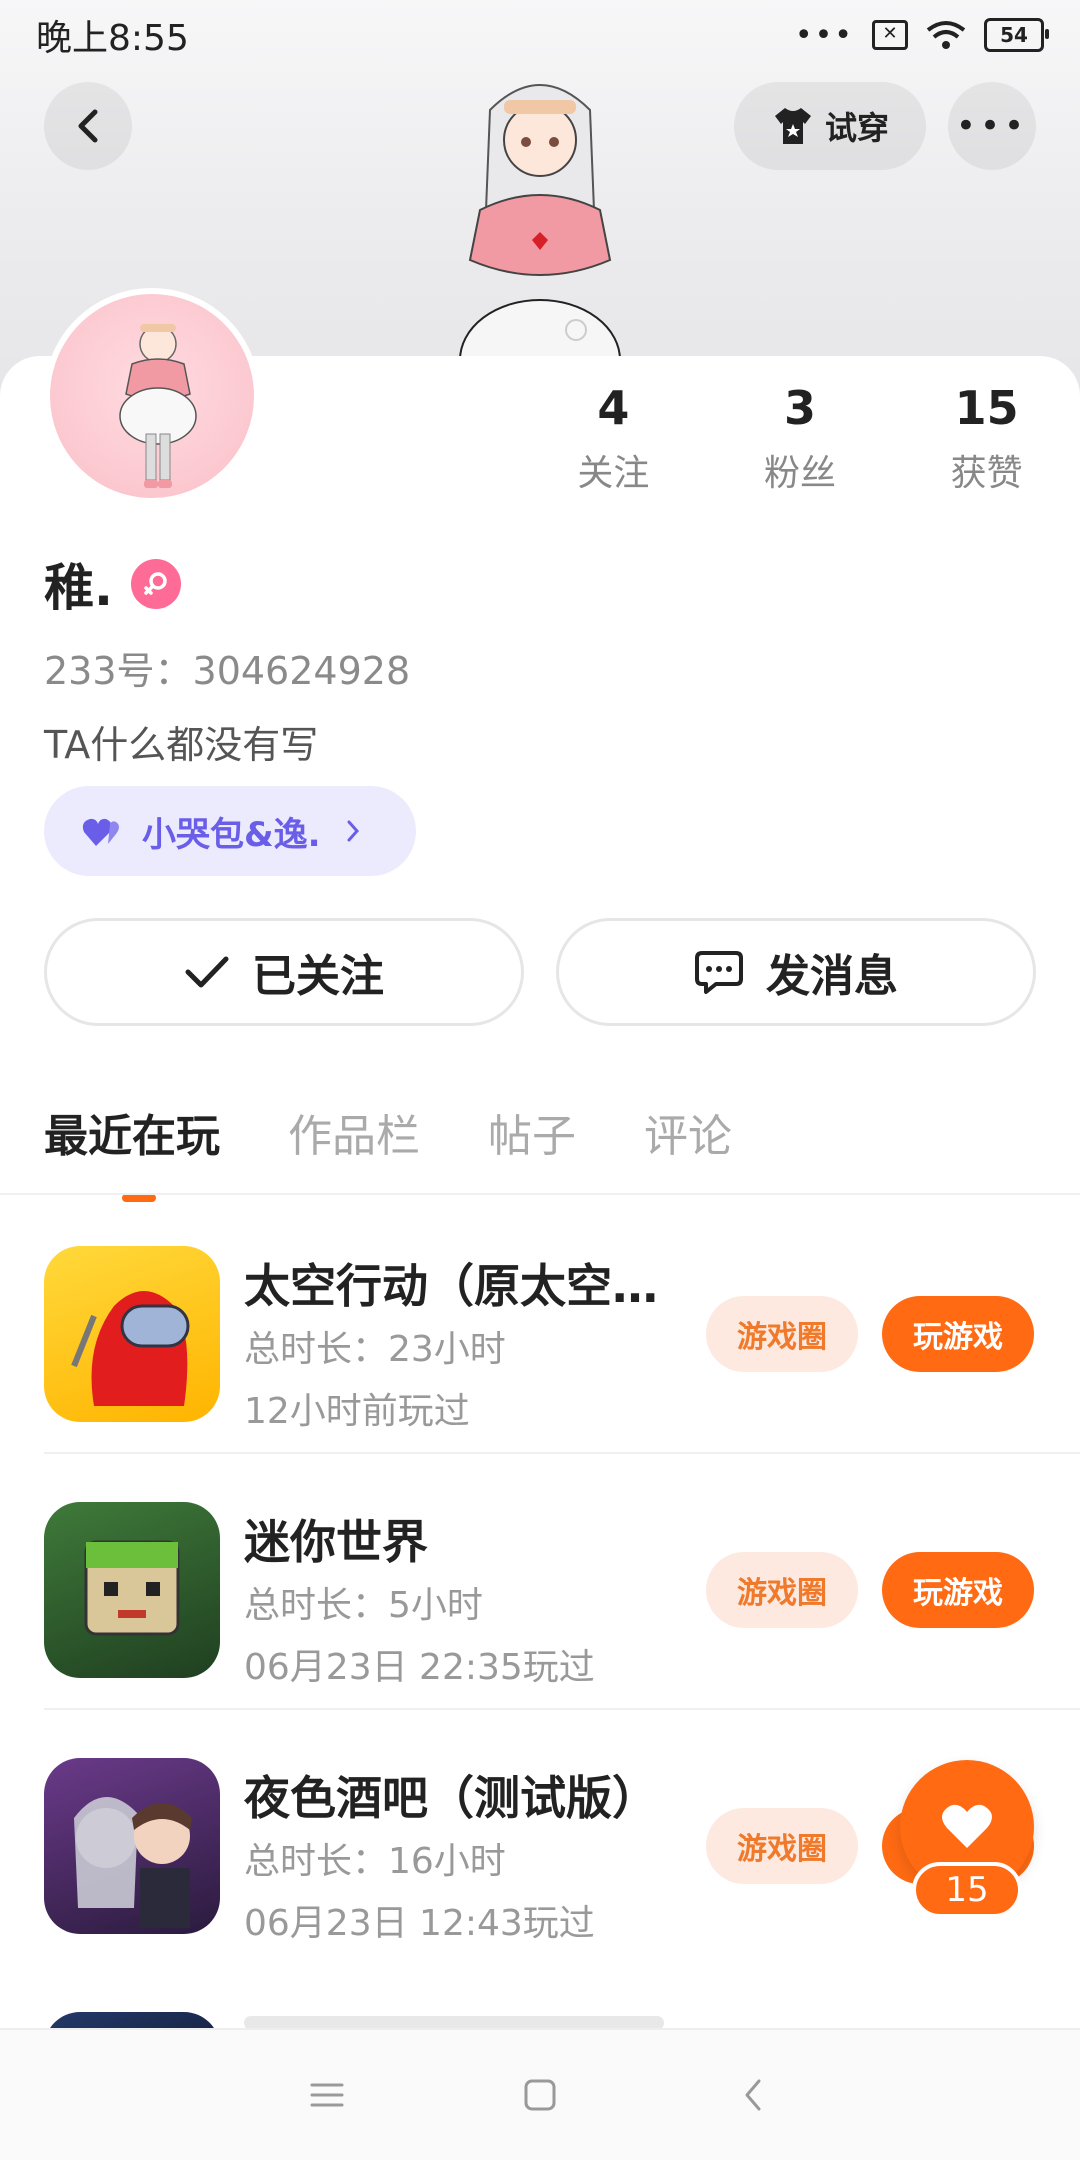 This screenshot has width=1080, height=2160. I want to click on system-navigation-bar, so click(540, 2094).